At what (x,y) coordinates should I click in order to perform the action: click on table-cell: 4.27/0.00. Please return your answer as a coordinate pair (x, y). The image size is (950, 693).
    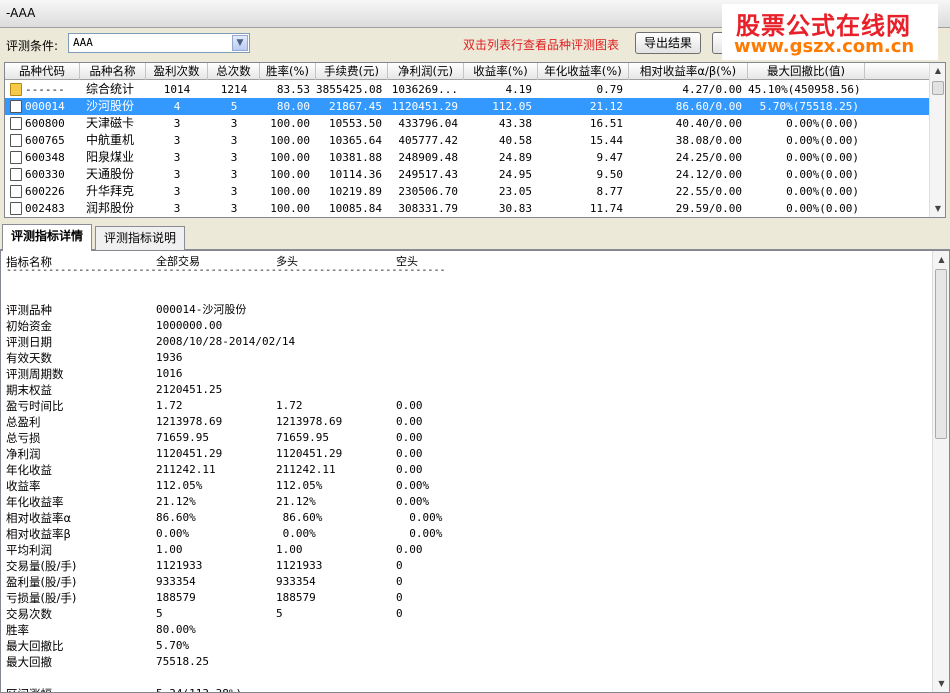
    Looking at the image, I should click on (712, 89).